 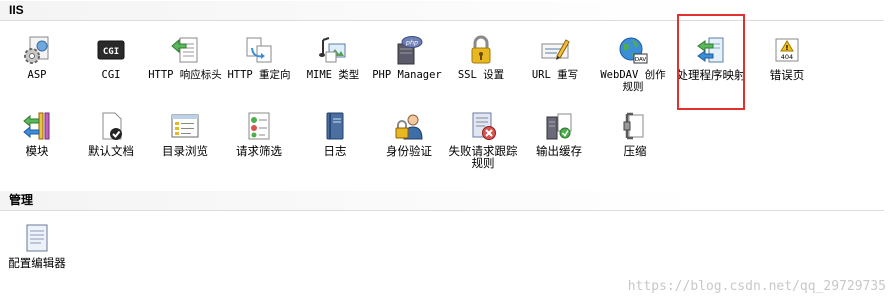 I want to click on configuration-editor-icon, so click(x=37, y=238).